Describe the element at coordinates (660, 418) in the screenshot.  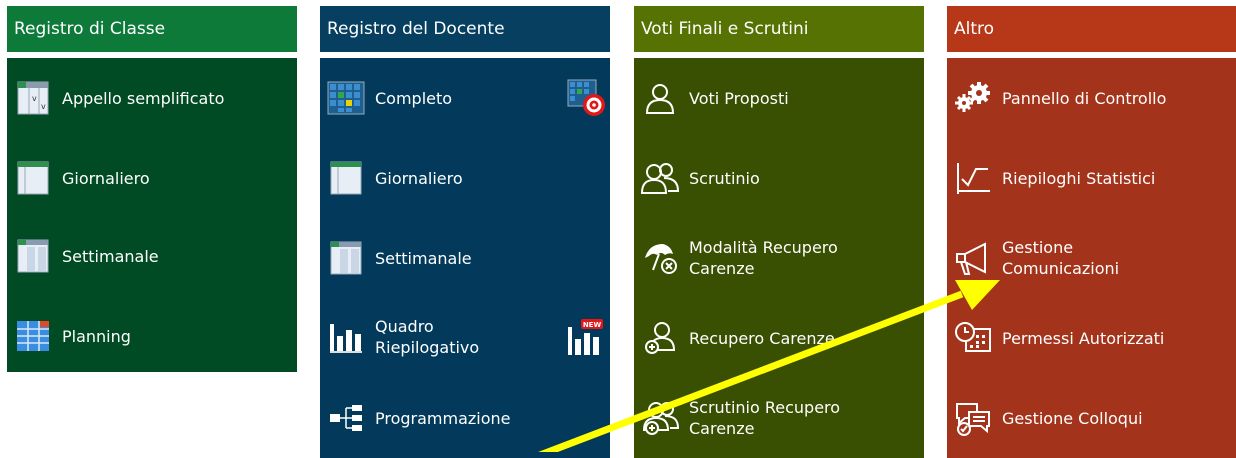
I see `users-plus-icon` at that location.